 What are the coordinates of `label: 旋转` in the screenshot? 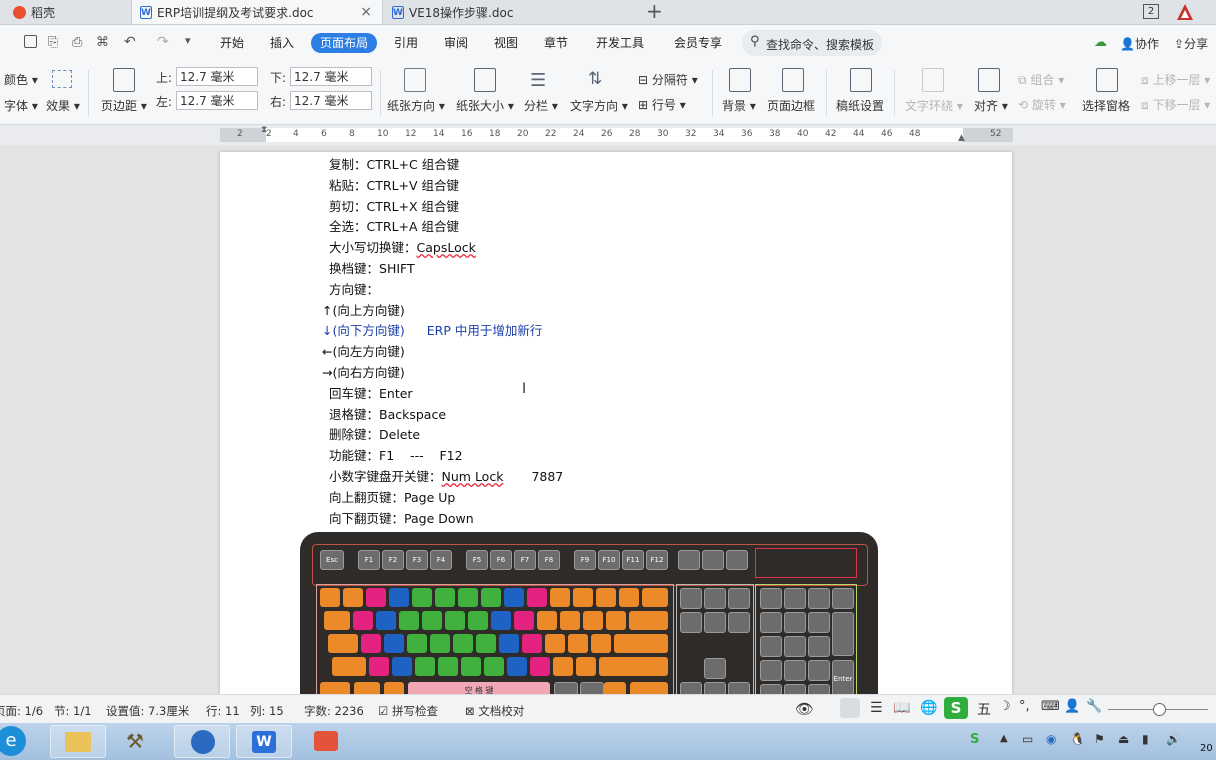 It's located at (1043, 105).